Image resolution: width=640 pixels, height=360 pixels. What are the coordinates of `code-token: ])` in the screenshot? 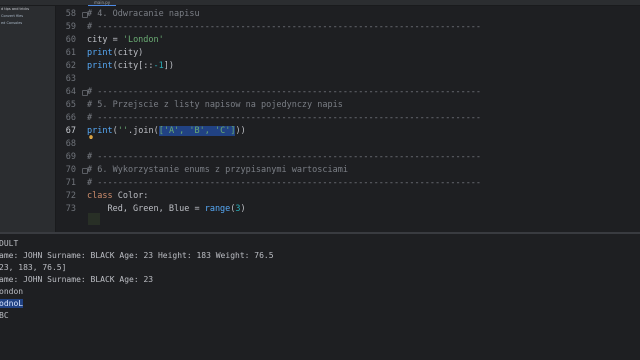 It's located at (169, 66).